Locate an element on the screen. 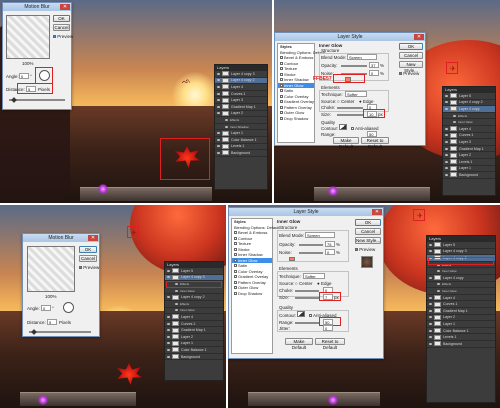  technique-select: Softer is located at coordinates (356, 94).